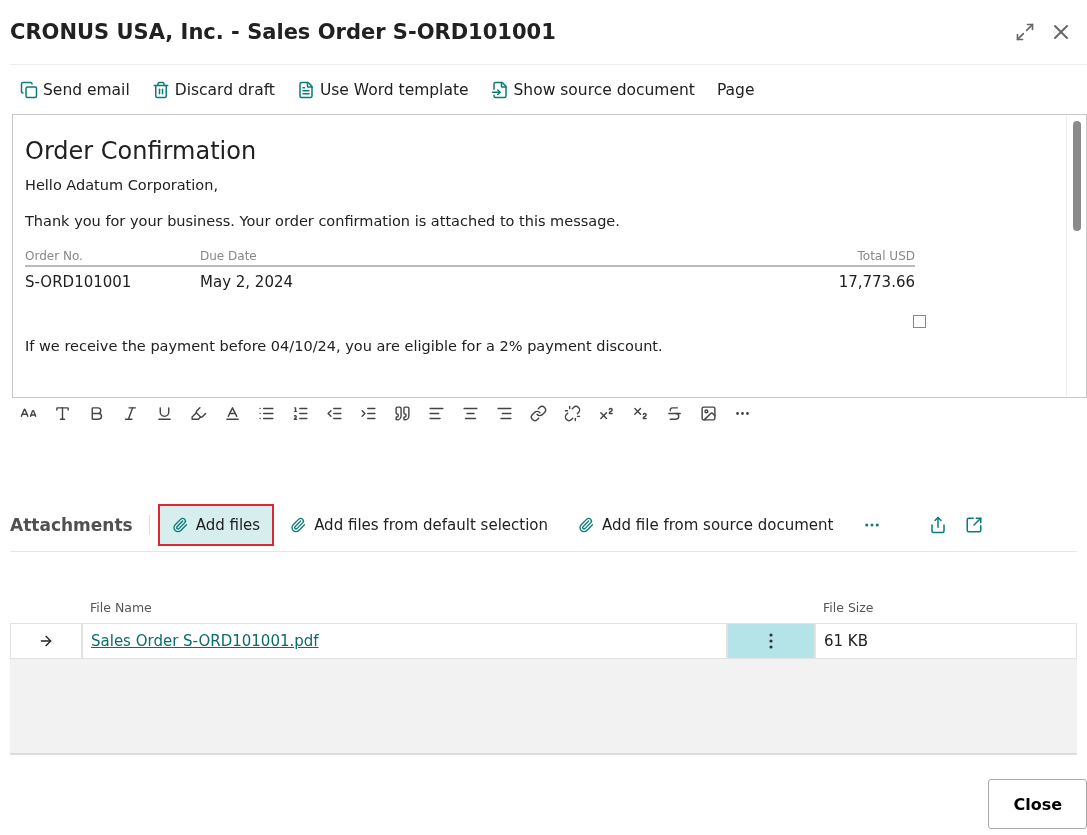 This screenshot has width=1087, height=835. Describe the element at coordinates (80, 524) in the screenshot. I see `attachments-title: Attachments` at that location.